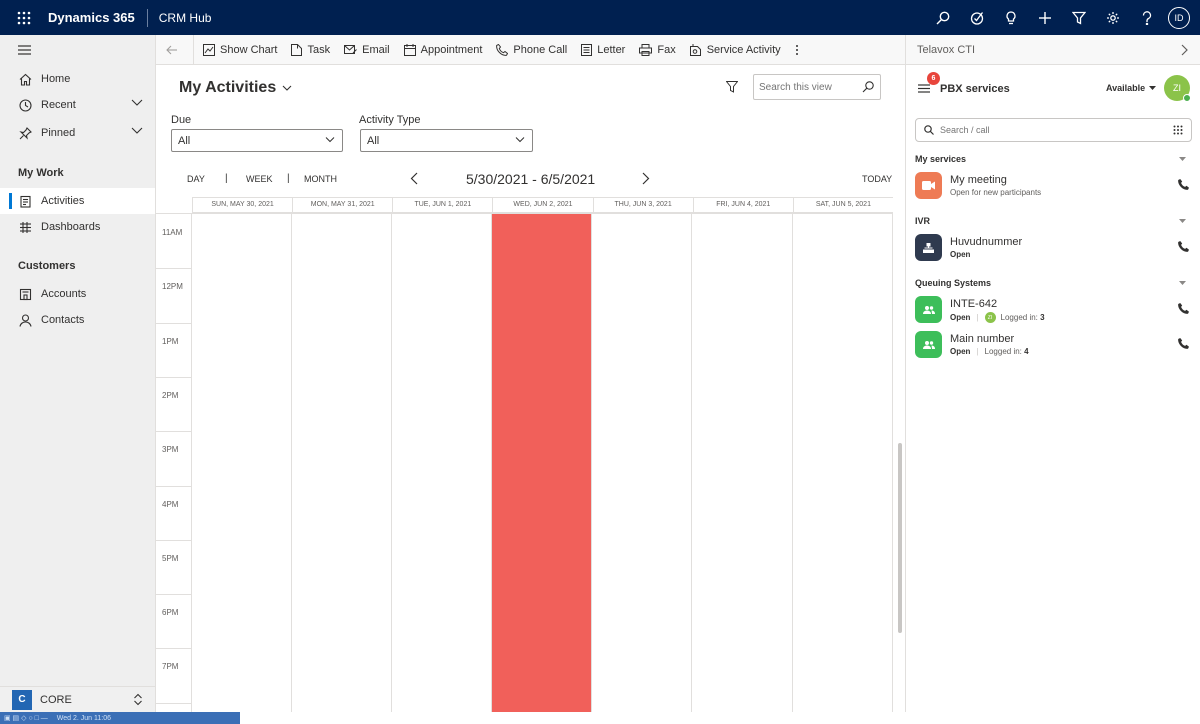 This screenshot has width=1200, height=724. What do you see at coordinates (414, 178) in the screenshot?
I see `previous-week-icon` at bounding box center [414, 178].